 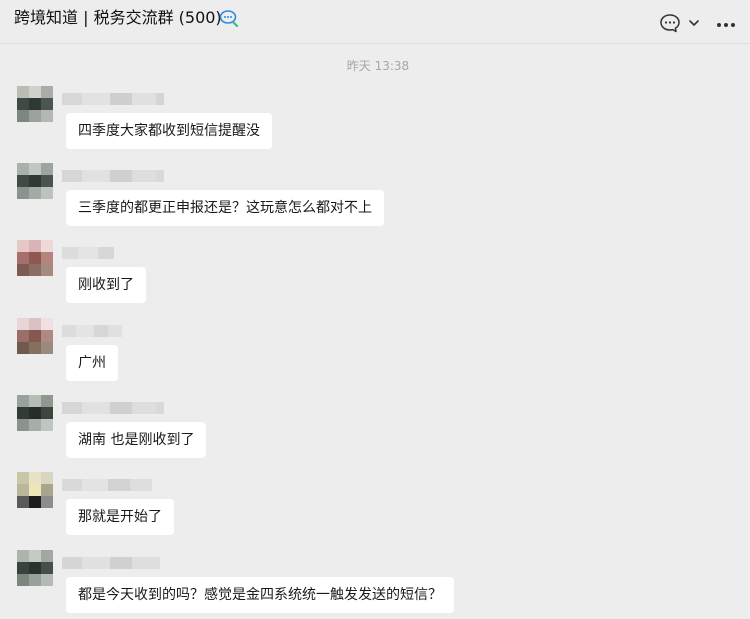 I want to click on chat-header: 跨境知道 | 税务交流群 (500), so click(x=375, y=22).